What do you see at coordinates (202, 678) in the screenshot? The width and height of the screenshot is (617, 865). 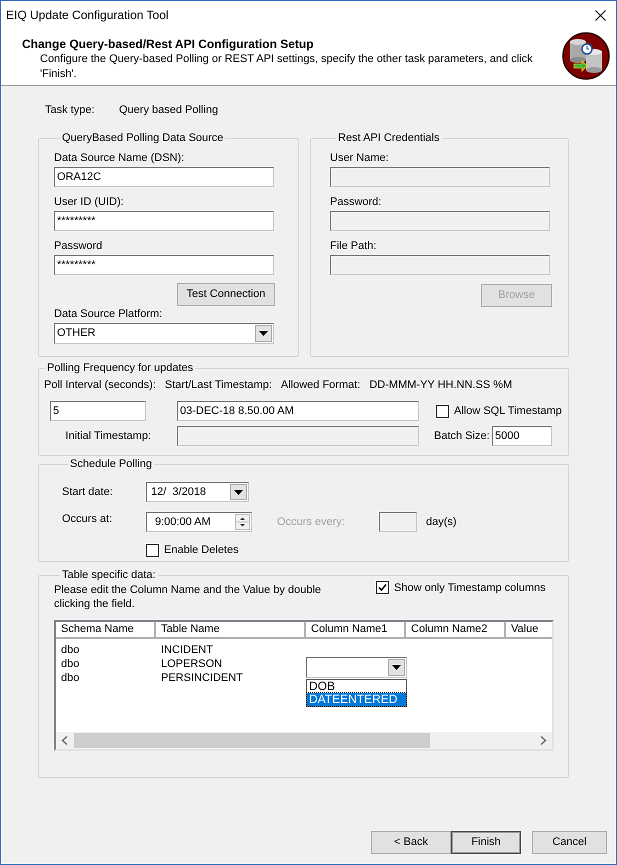 I see `table-cell-text: PERSINCIDENT` at bounding box center [202, 678].